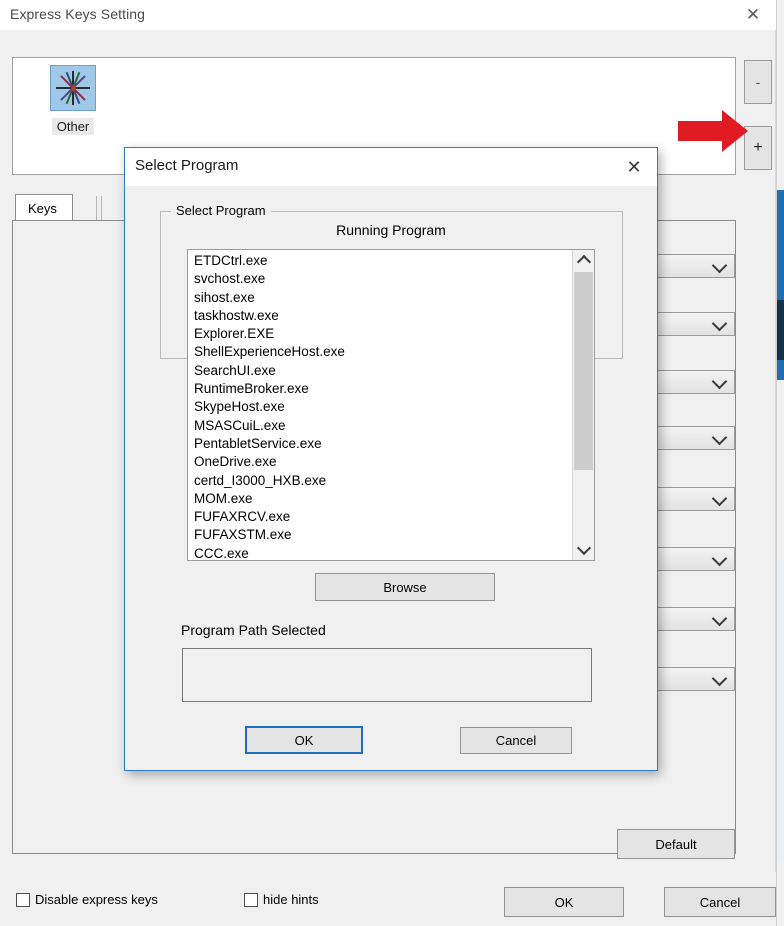 The image size is (784, 926). Describe the element at coordinates (382, 535) in the screenshot. I see `list-item: FUFAXSTM.exe` at that location.